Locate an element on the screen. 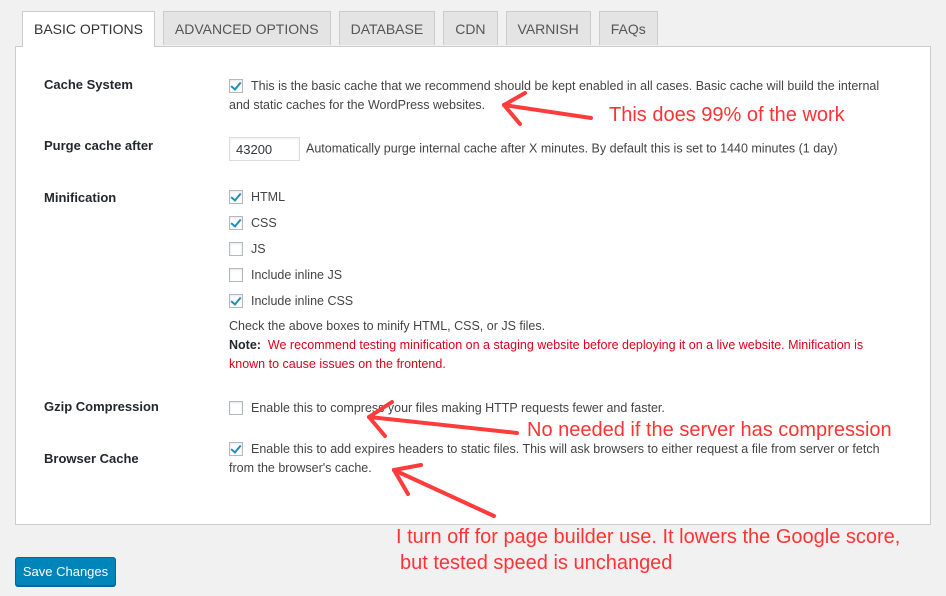 The width and height of the screenshot is (946, 596). minify-inline-css-option: Include inline CSS is located at coordinates (291, 301).